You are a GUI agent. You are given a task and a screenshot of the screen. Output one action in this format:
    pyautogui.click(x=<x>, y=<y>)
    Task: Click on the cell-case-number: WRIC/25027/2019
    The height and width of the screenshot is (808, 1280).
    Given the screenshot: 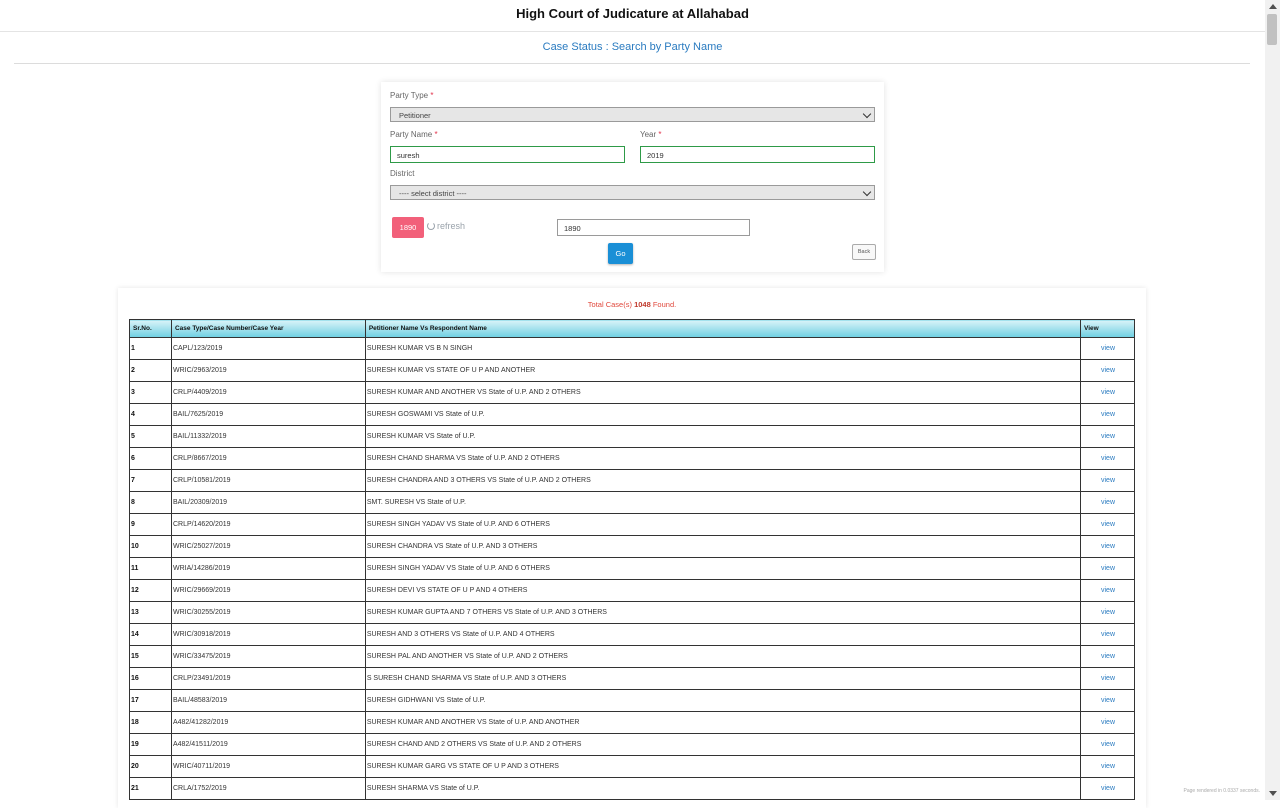 What is the action you would take?
    pyautogui.click(x=268, y=546)
    